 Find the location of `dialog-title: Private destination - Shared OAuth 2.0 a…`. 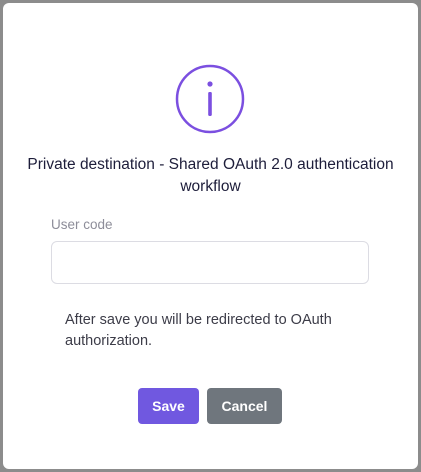

dialog-title: Private destination - Shared OAuth 2.0 a… is located at coordinates (210, 175).